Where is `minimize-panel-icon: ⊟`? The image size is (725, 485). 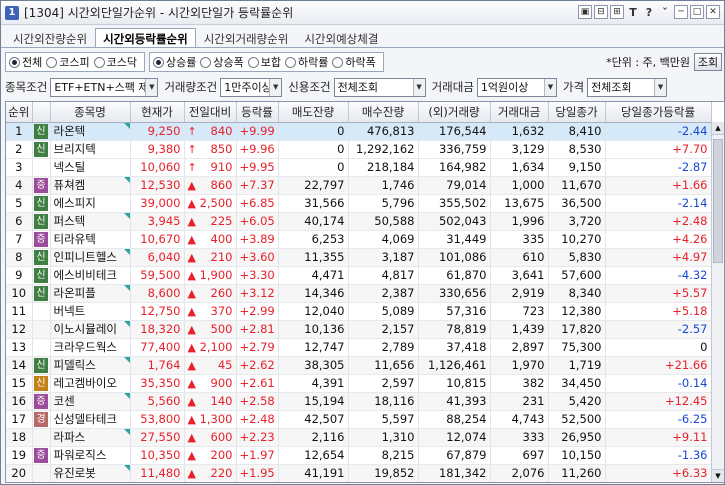 minimize-panel-icon: ⊟ is located at coordinates (601, 12).